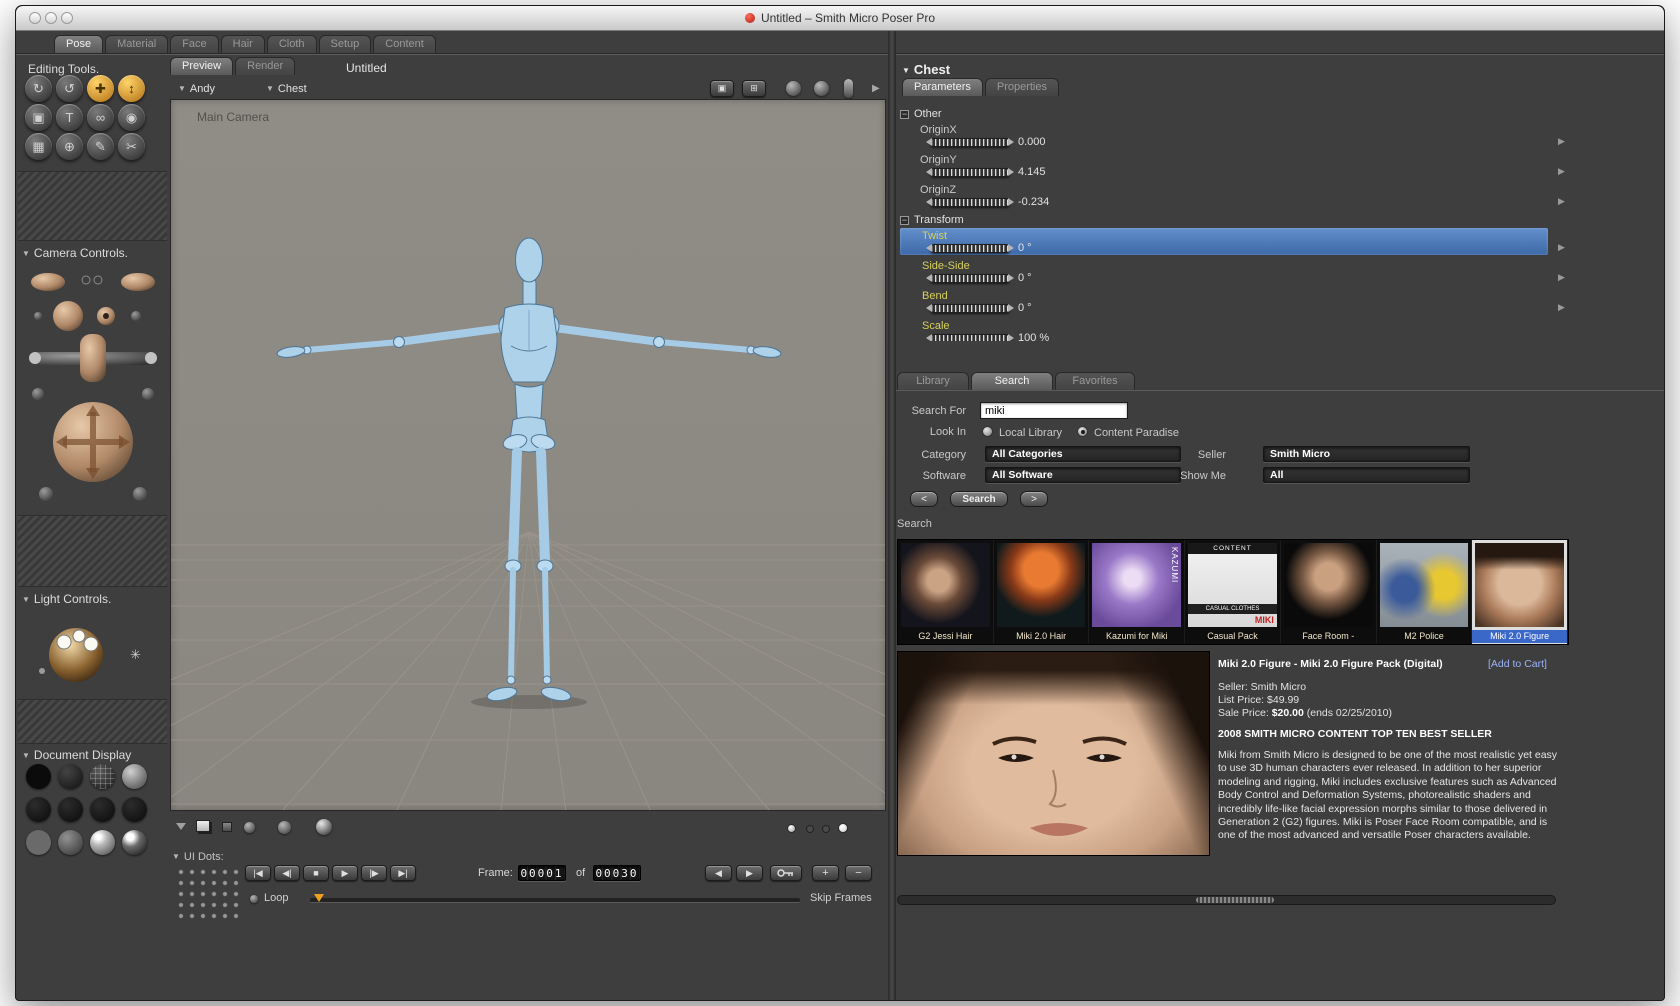 The image size is (1680, 1006). Describe the element at coordinates (38, 776) in the screenshot. I see `display-style-silhouette-button` at that location.